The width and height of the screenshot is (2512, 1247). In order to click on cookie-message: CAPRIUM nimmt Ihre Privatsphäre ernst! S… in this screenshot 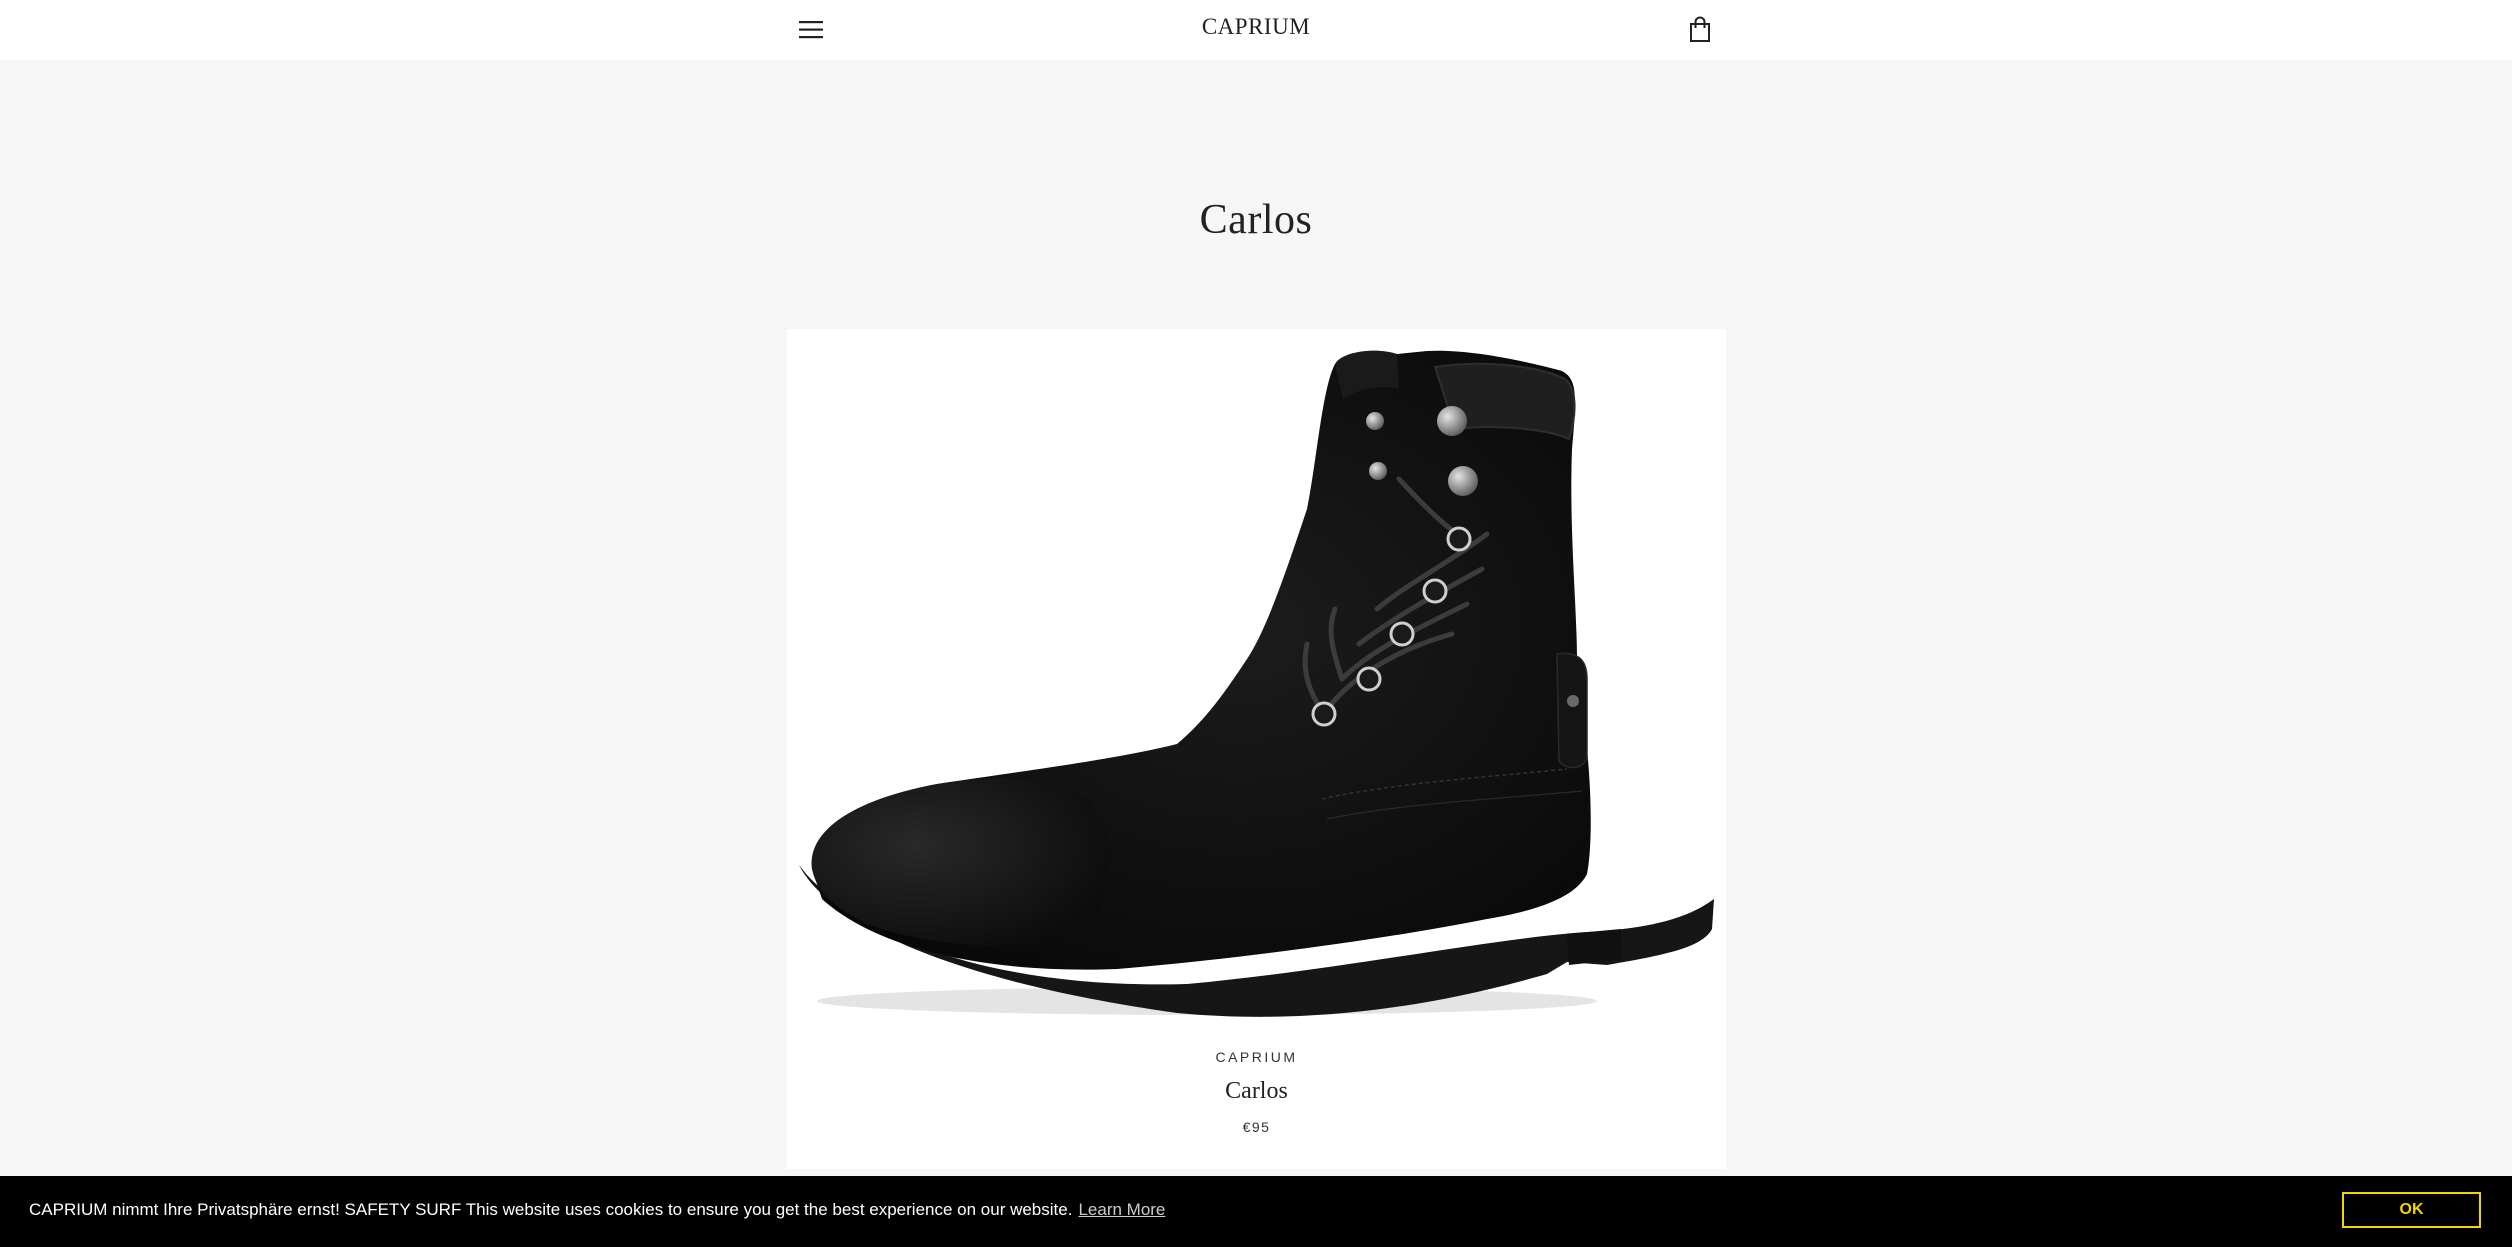, I will do `click(597, 1210)`.